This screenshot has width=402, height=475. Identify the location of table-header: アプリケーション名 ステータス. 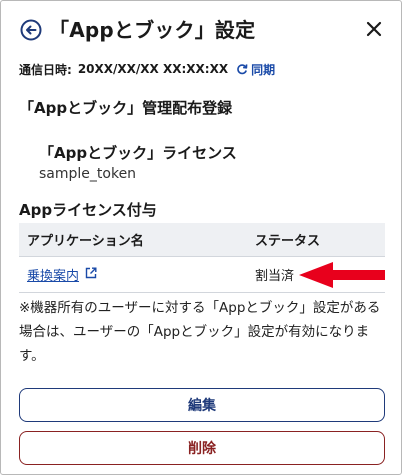
(202, 240).